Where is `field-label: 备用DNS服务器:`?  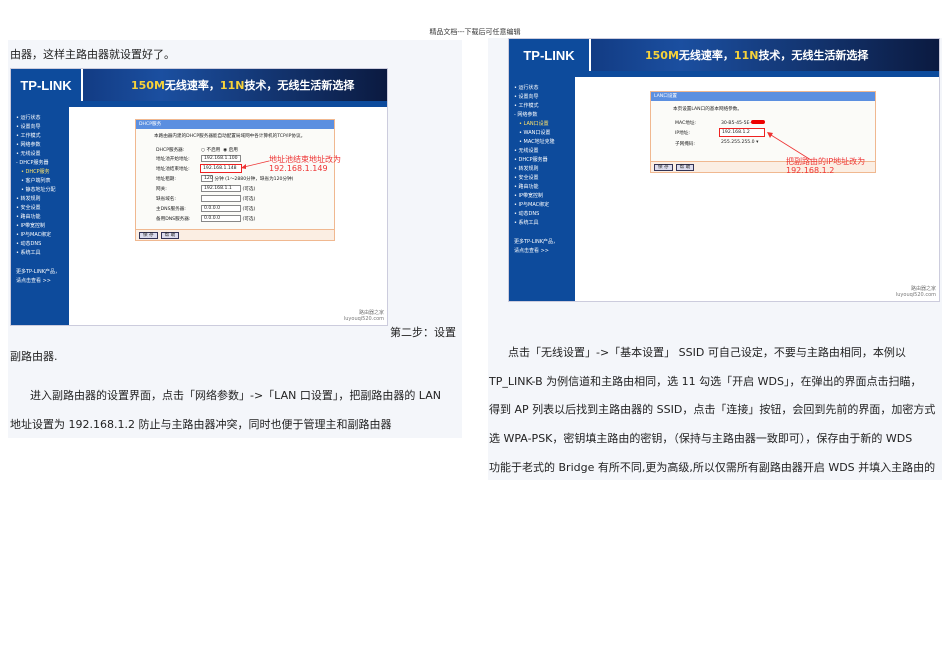
field-label: 备用DNS服务器: is located at coordinates (173, 219).